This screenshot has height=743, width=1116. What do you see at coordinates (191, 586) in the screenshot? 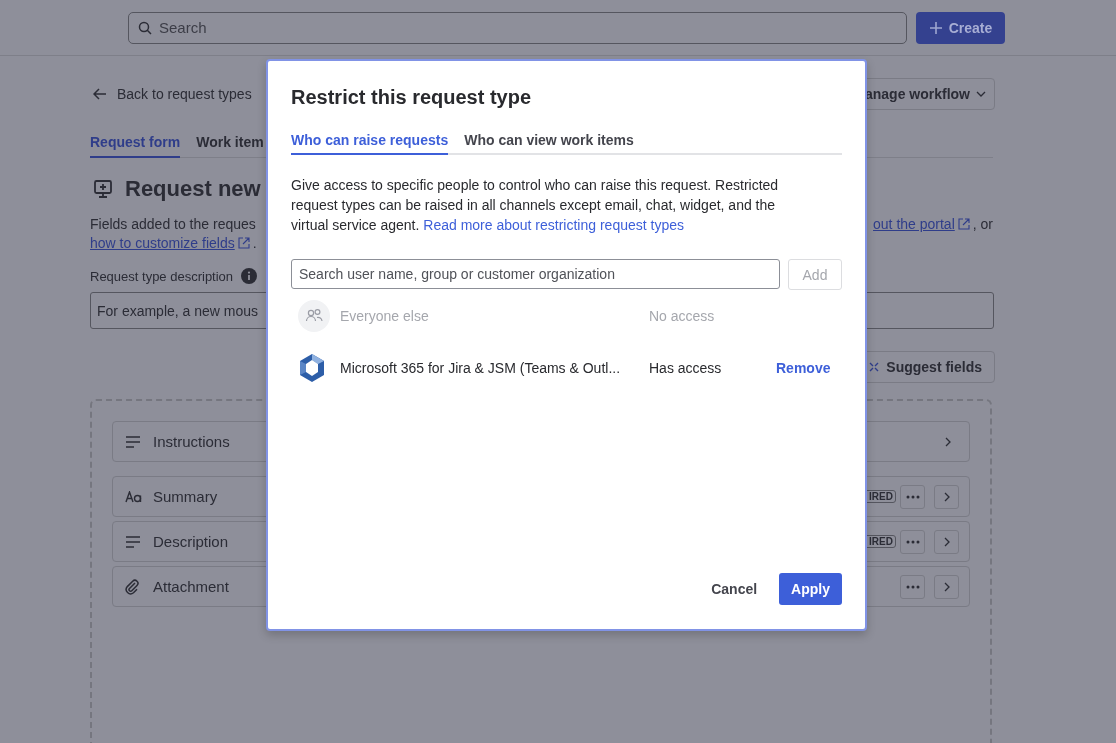
I see `field-name: Attachment` at bounding box center [191, 586].